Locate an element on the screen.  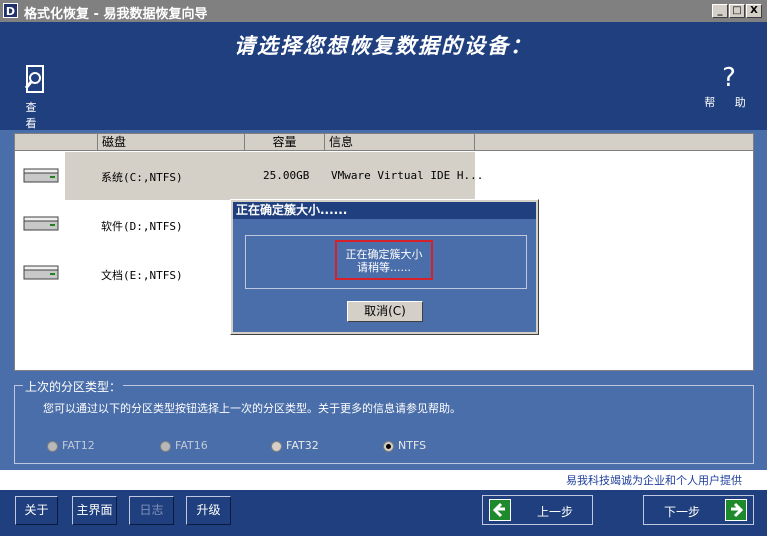
help-label: 帮 助 is located at coordinates (729, 102).